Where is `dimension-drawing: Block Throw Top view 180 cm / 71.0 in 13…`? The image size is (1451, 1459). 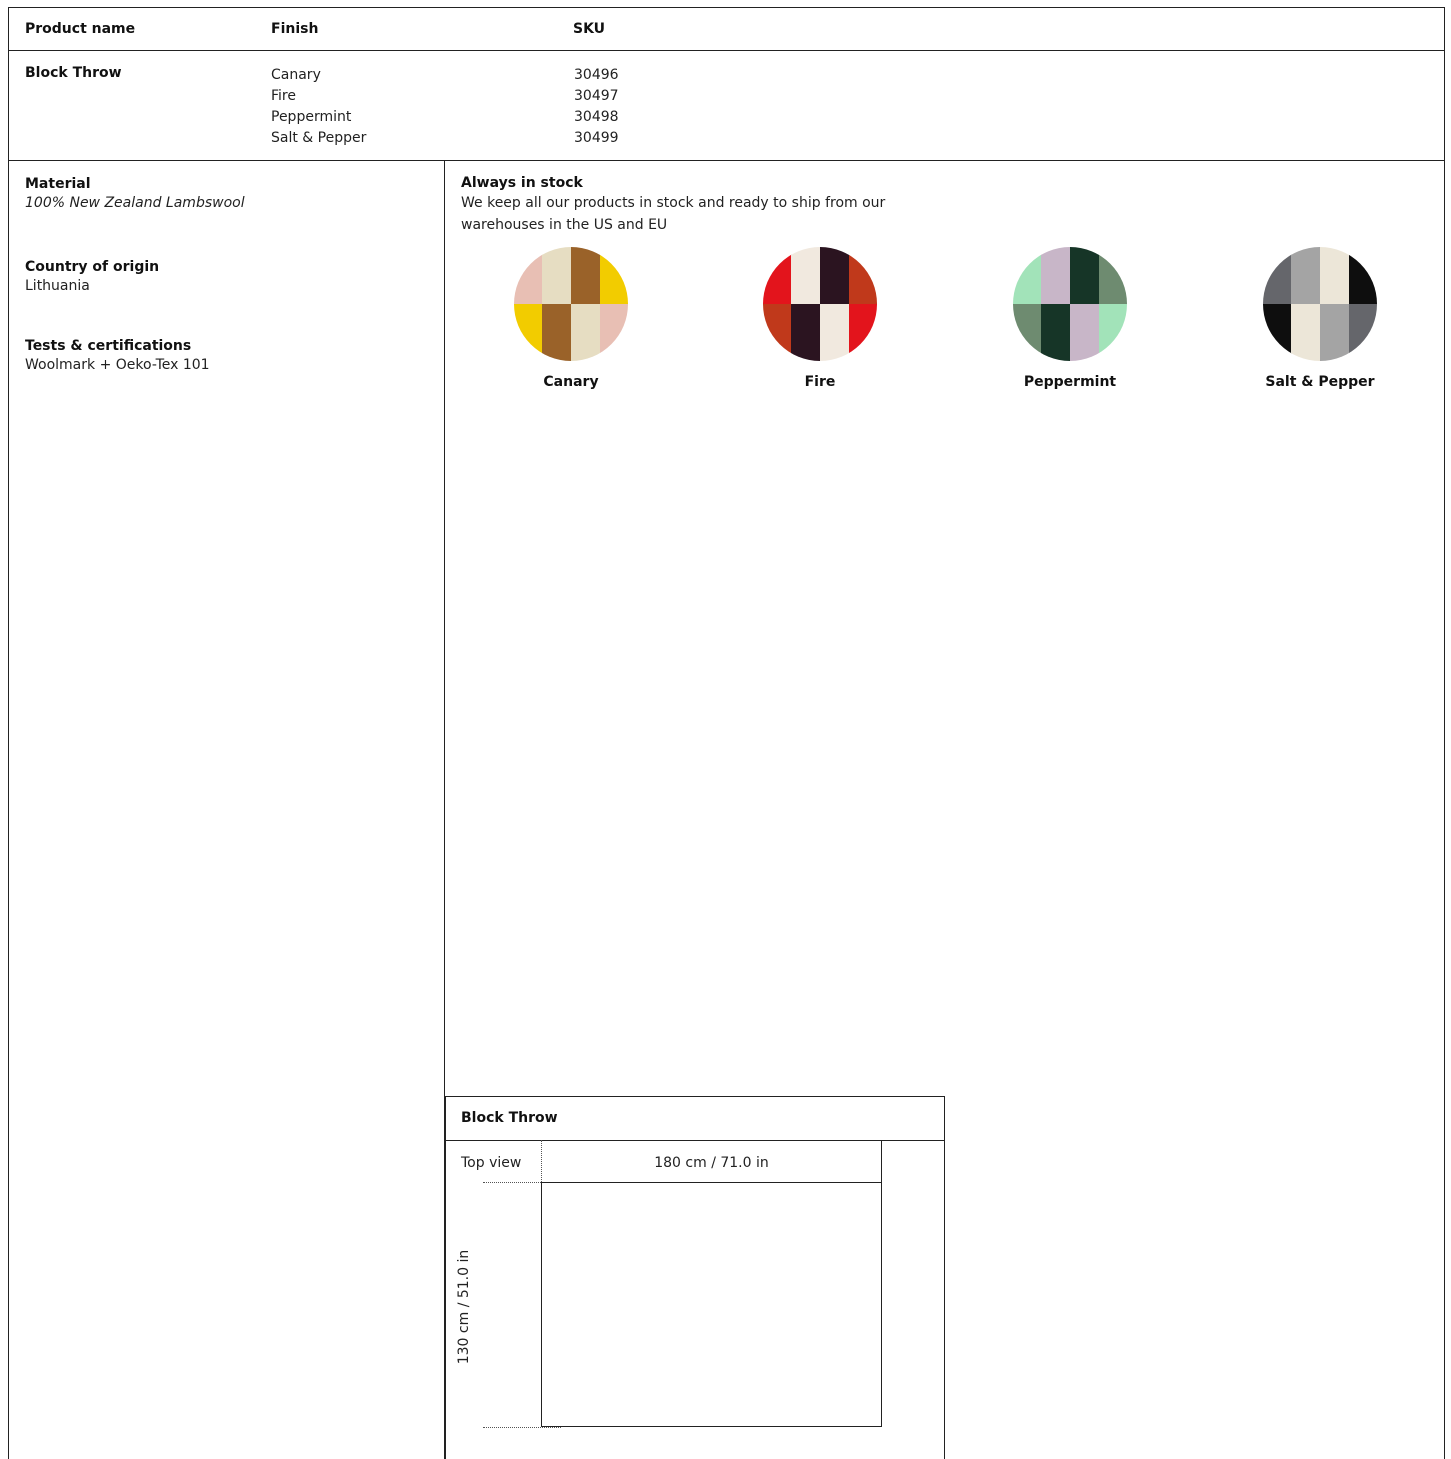 dimension-drawing: Block Throw Top view 180 cm / 71.0 in 13… is located at coordinates (695, 1277).